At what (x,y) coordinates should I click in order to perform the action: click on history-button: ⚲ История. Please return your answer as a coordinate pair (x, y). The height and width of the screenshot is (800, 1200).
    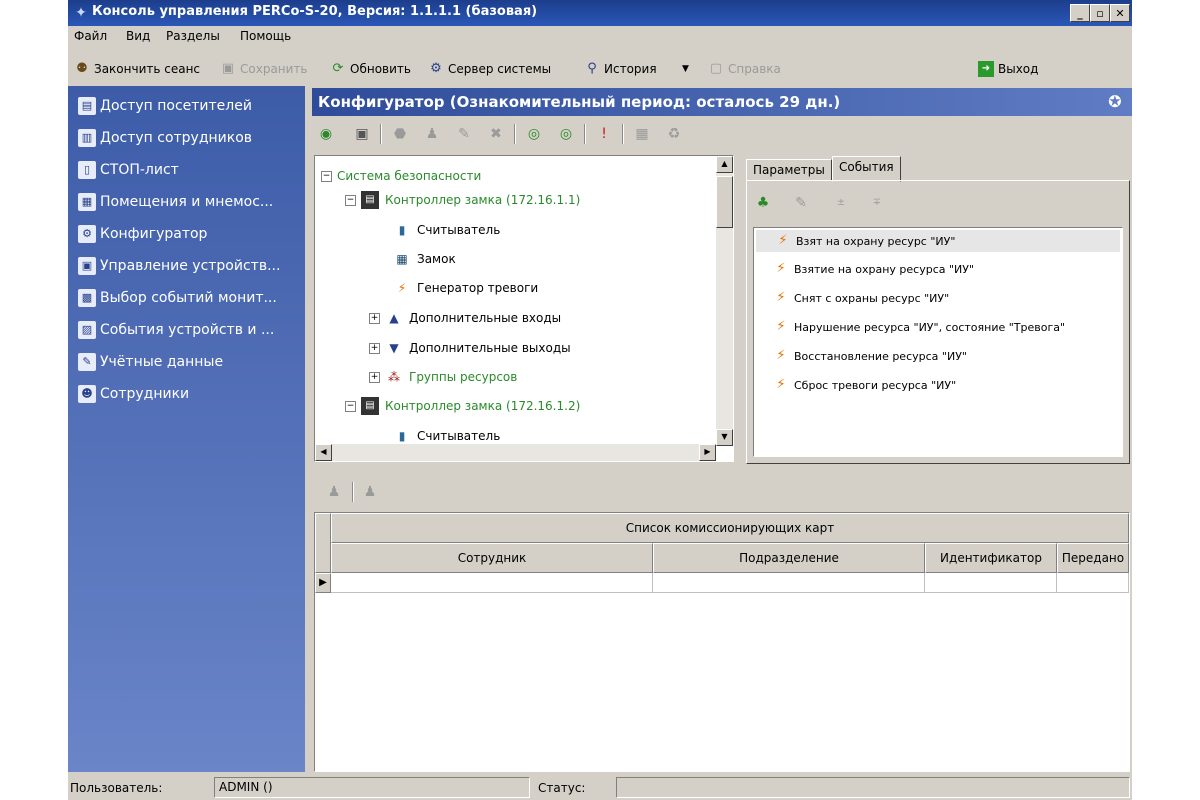
    Looking at the image, I should click on (620, 69).